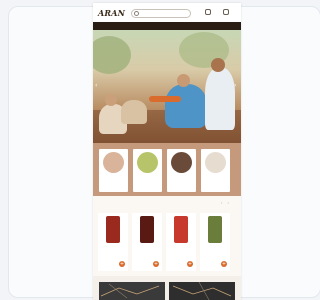  I want to click on bottom-section, so click(167, 288).